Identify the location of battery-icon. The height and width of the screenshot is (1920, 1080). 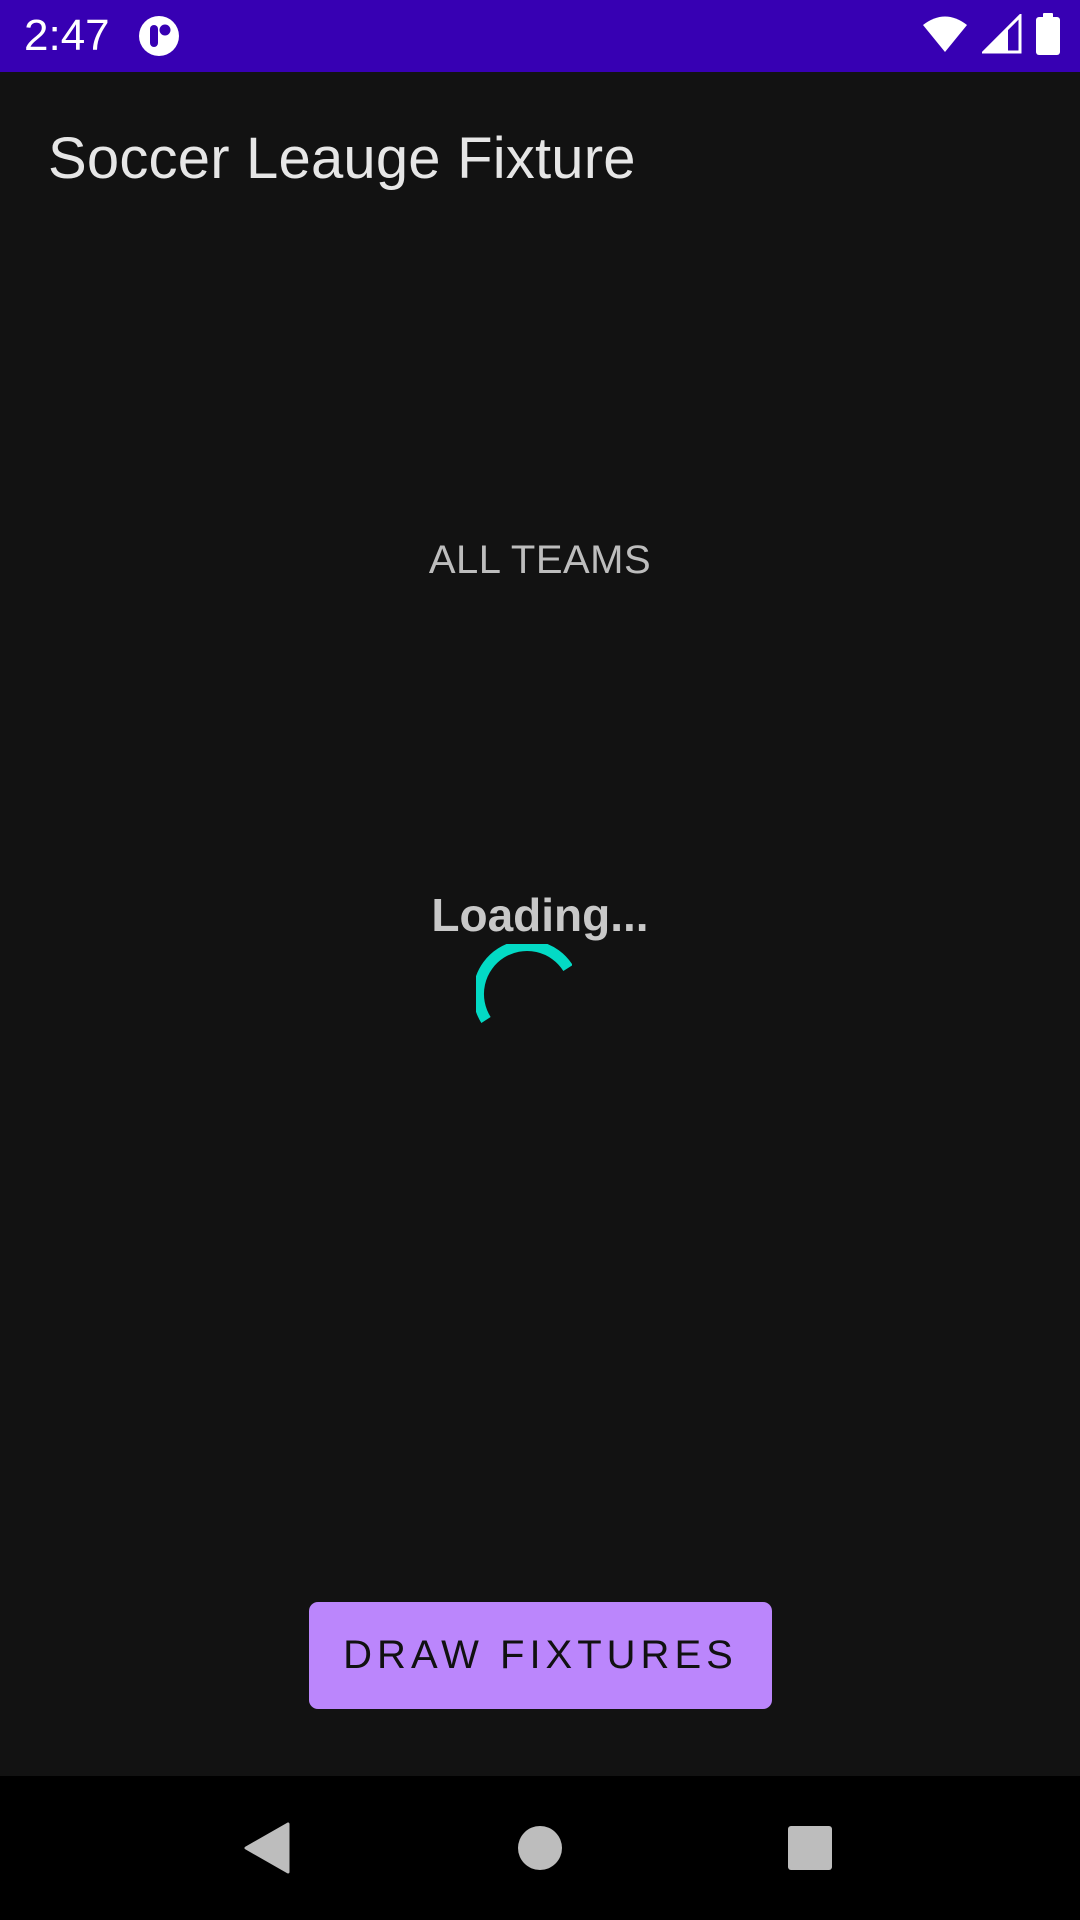
(1048, 36).